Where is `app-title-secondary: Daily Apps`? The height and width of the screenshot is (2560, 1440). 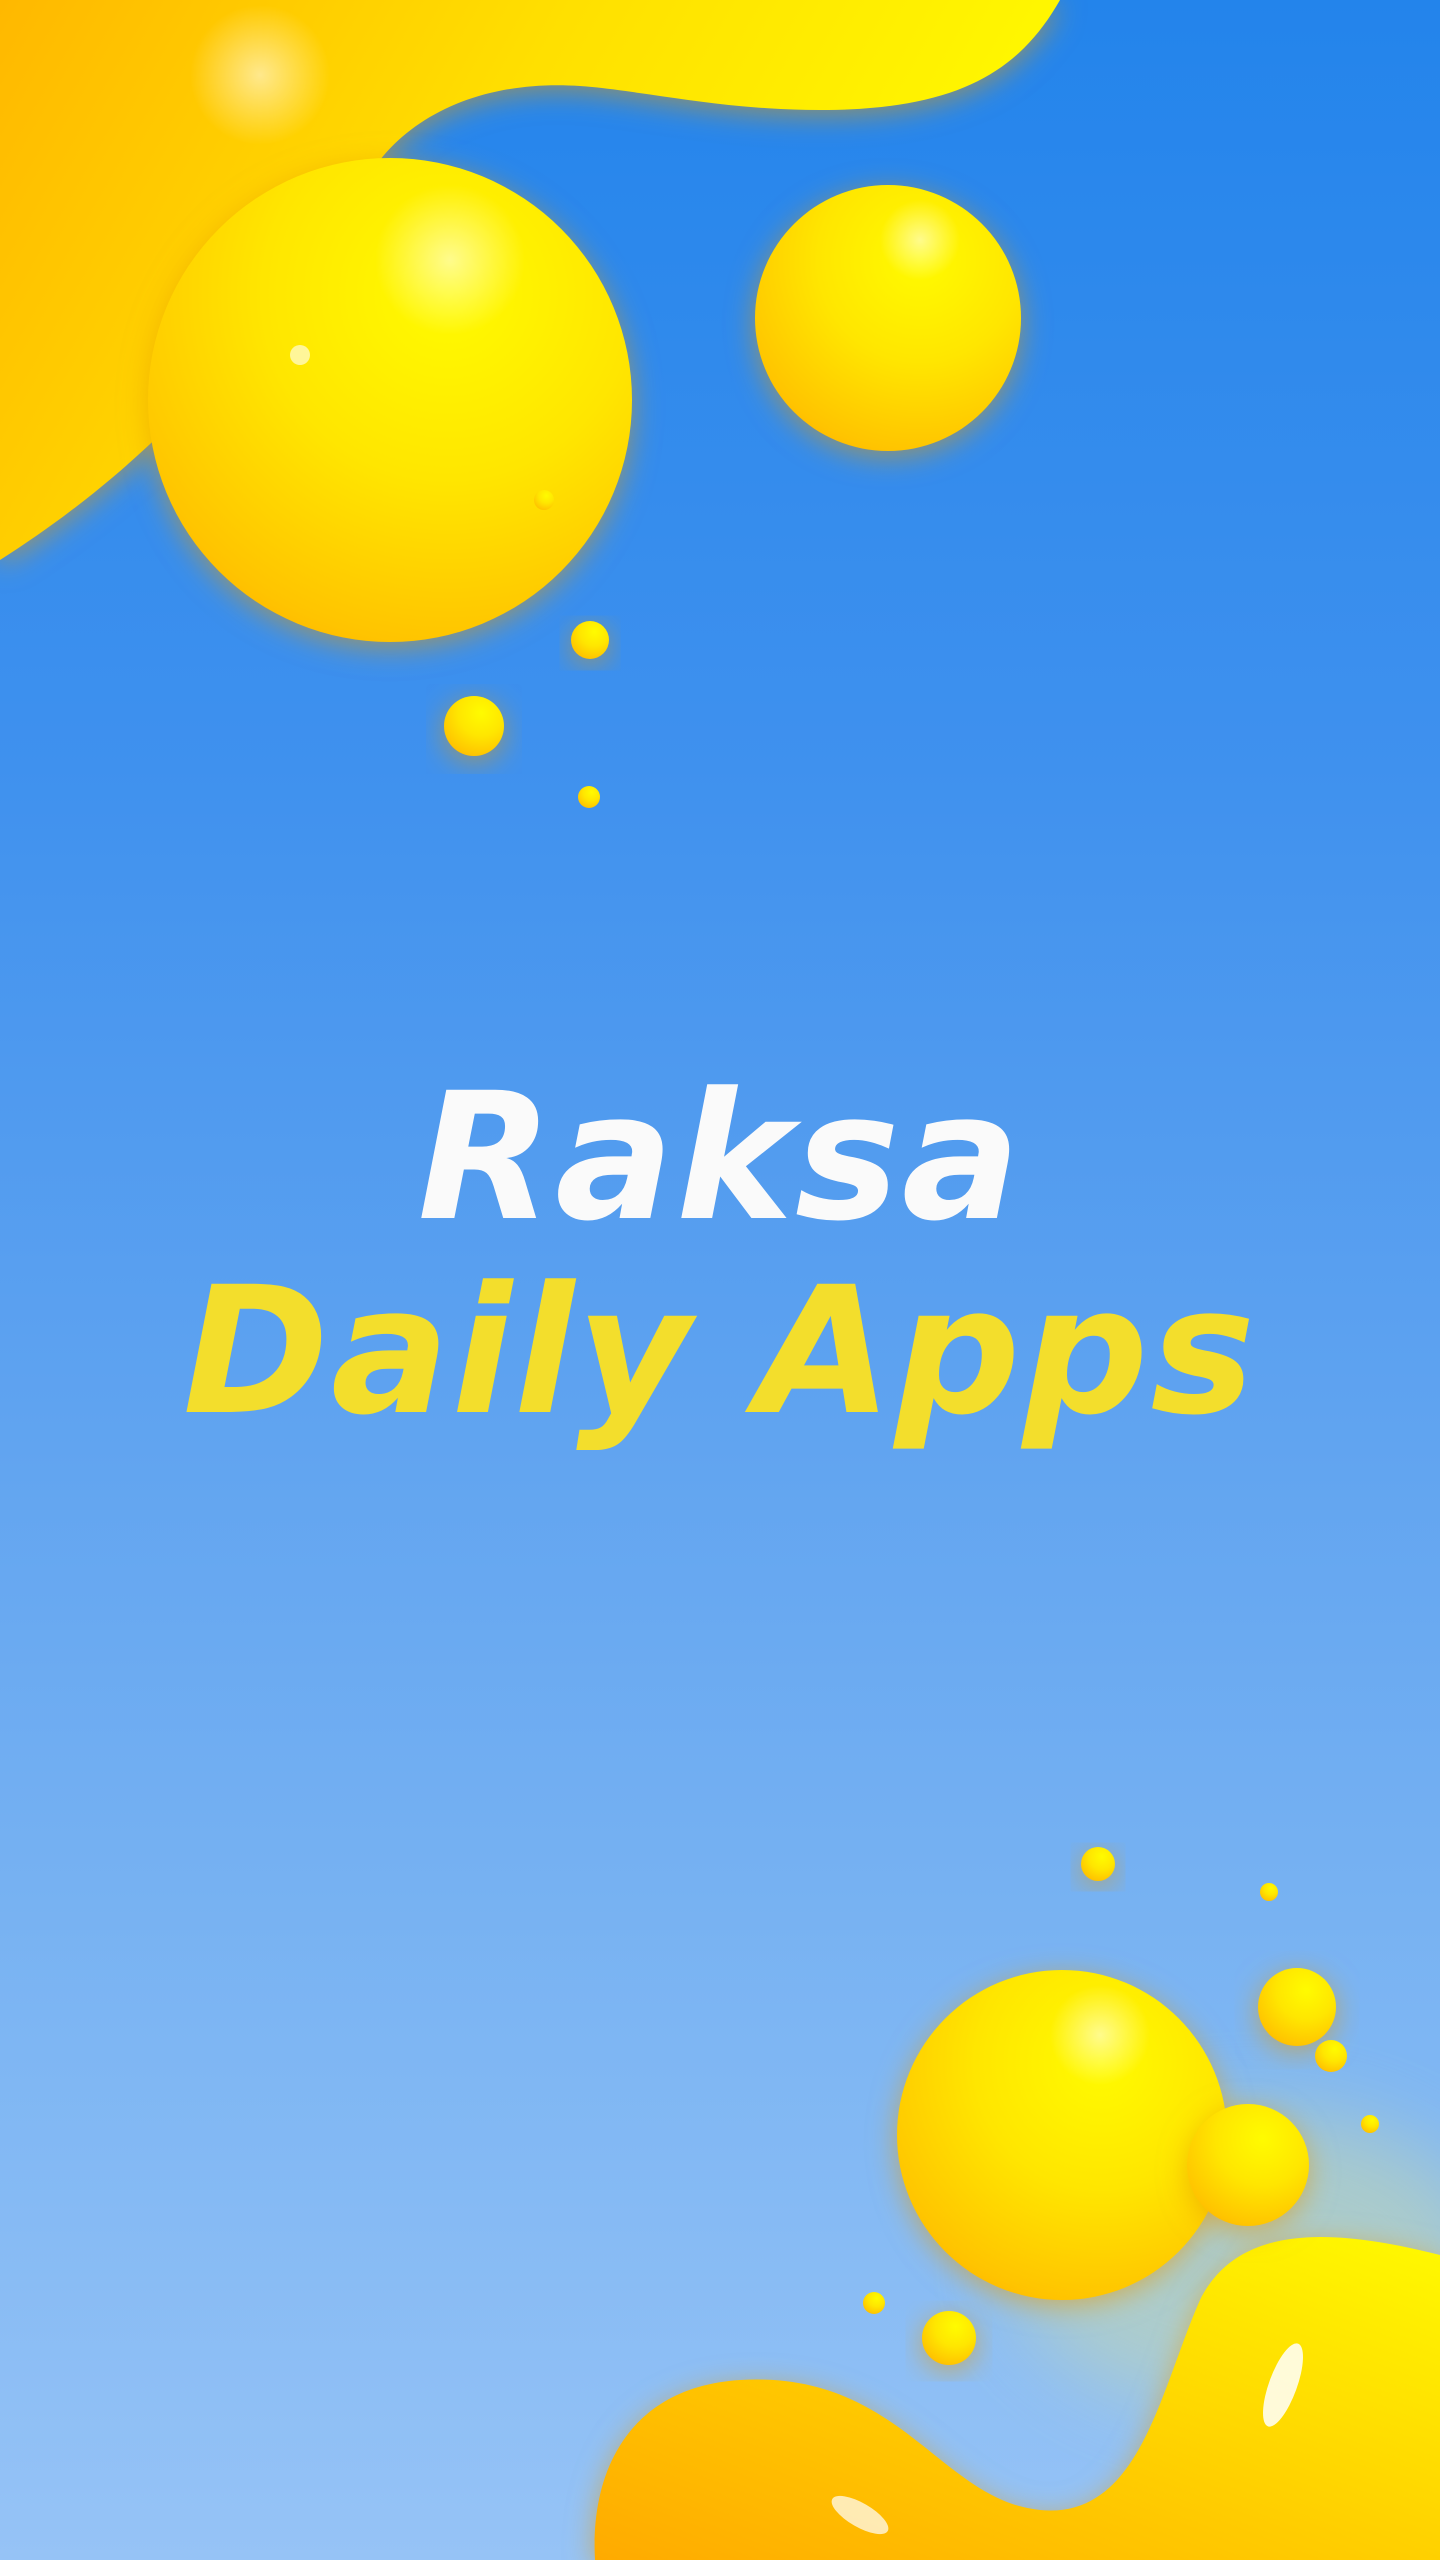 app-title-secondary: Daily Apps is located at coordinates (720, 1351).